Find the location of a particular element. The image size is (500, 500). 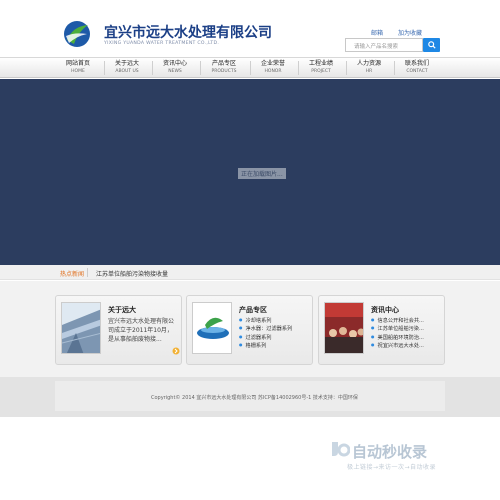

nav-label: 网站首页 is located at coordinates (77, 63).